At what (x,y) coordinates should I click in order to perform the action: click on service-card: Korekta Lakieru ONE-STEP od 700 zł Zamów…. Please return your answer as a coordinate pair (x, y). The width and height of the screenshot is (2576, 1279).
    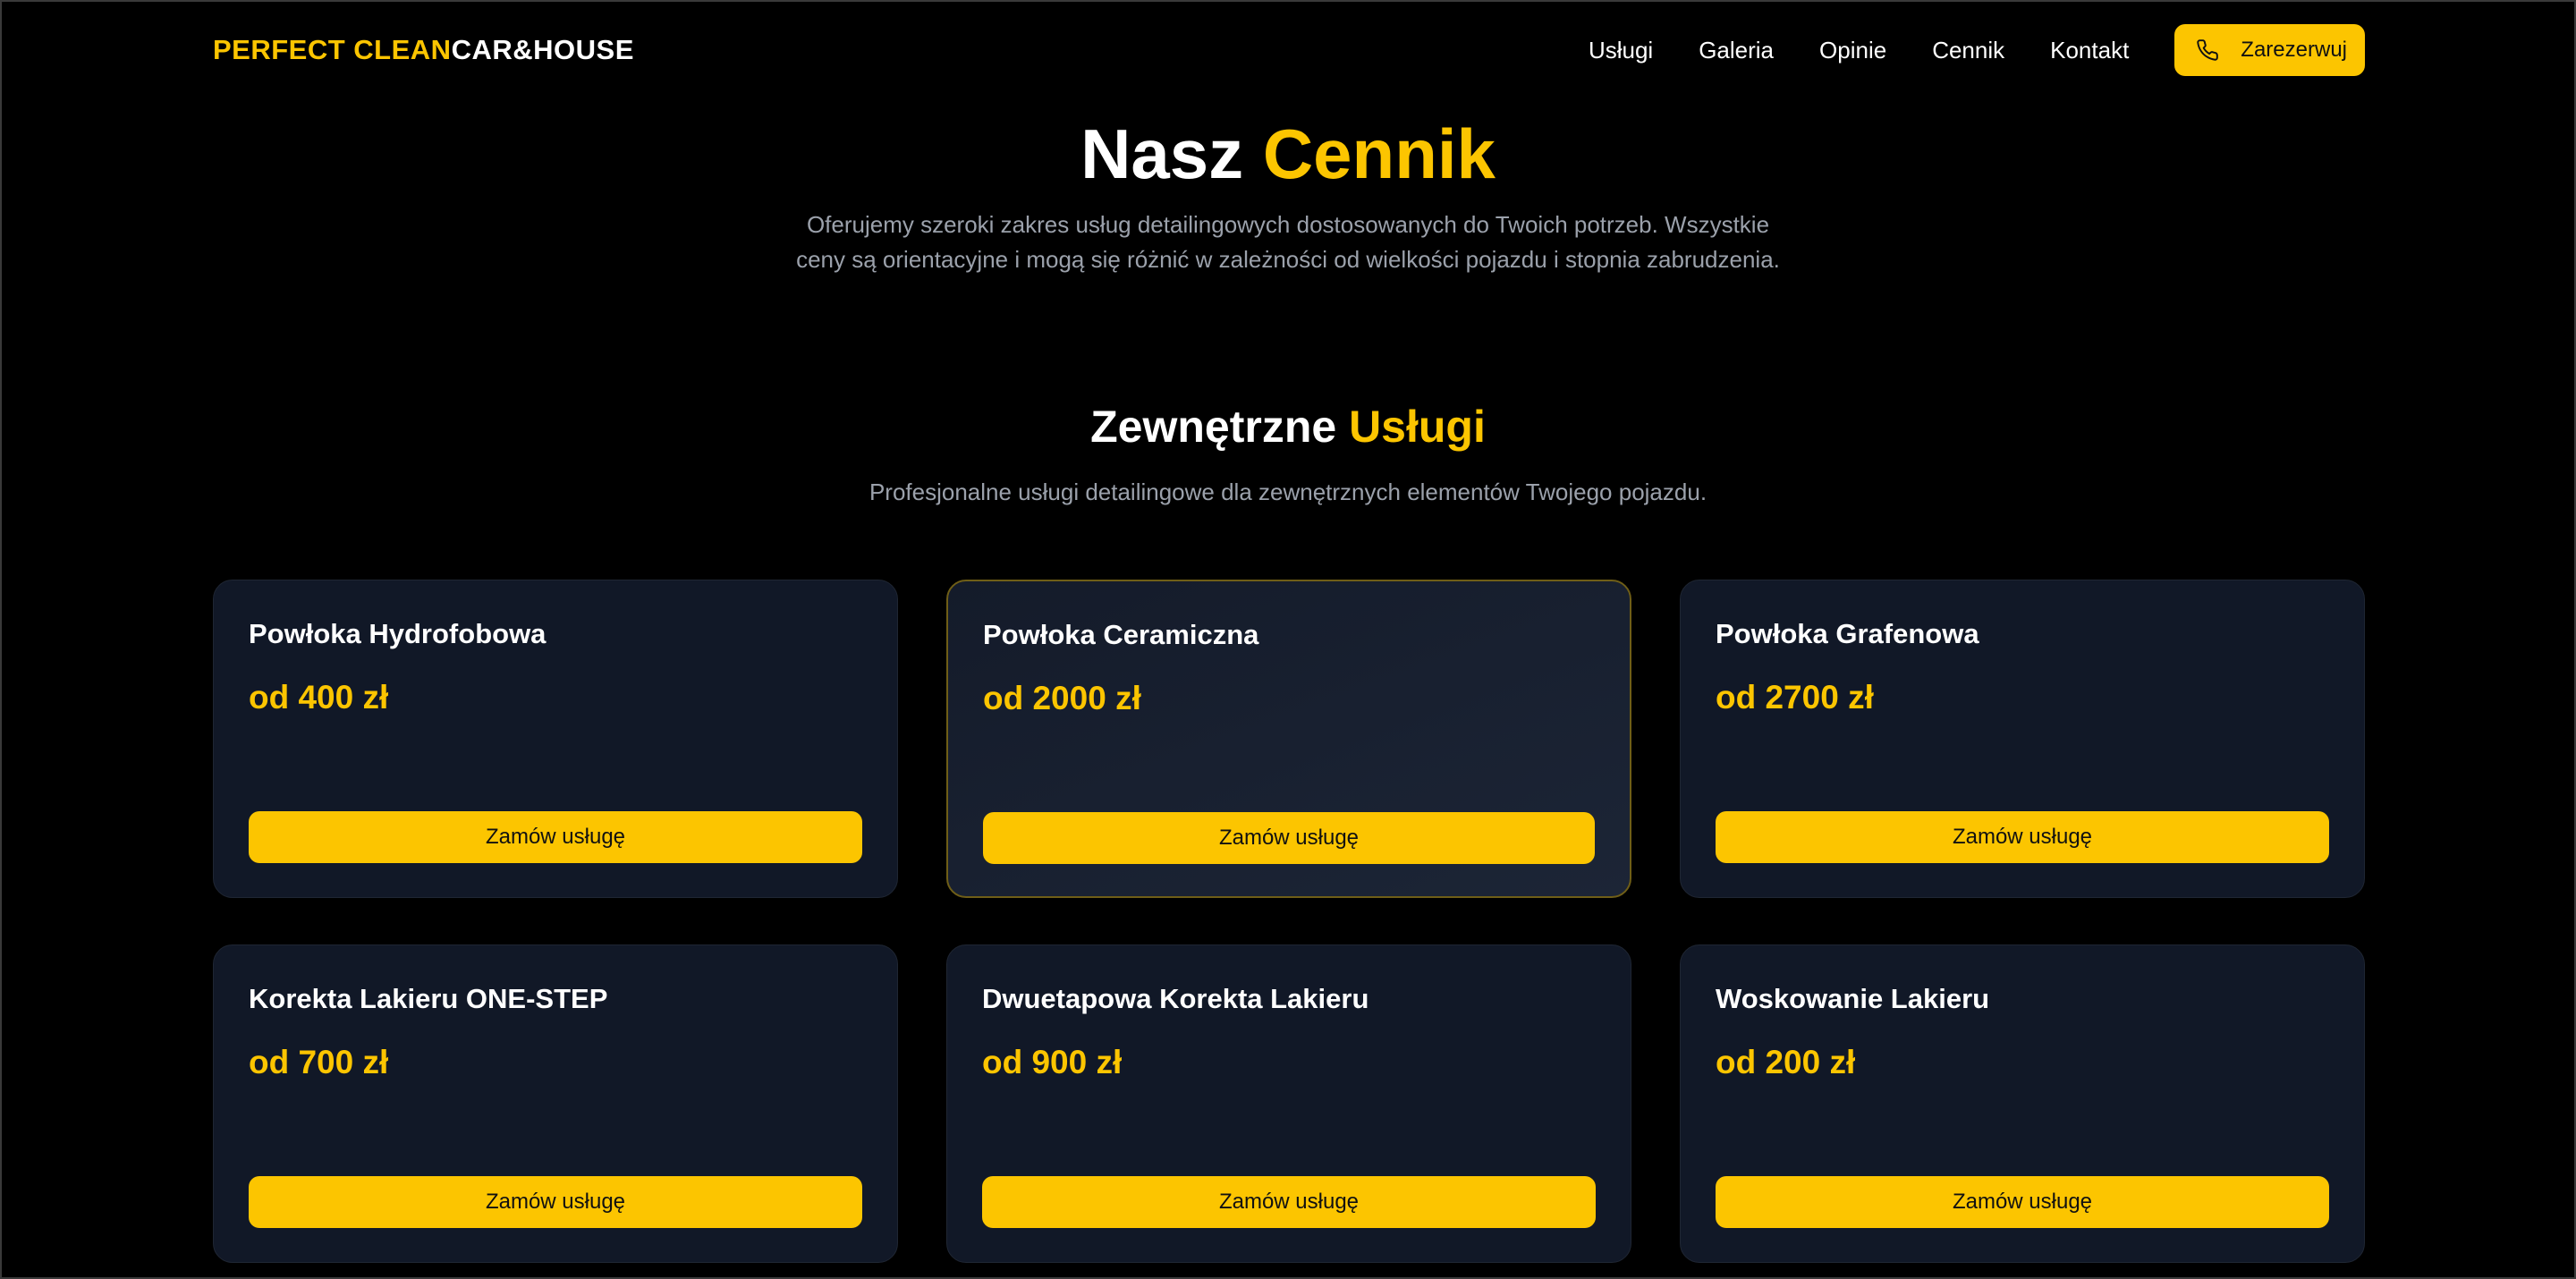
    Looking at the image, I should click on (555, 1104).